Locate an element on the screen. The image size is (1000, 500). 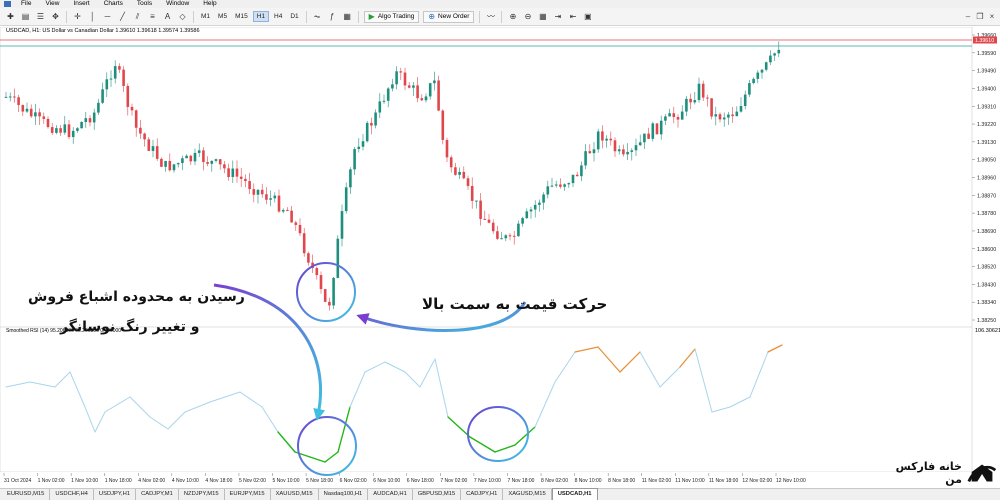
time-axis-label: 5 Nov 18:00 is located at coordinates (319, 481).